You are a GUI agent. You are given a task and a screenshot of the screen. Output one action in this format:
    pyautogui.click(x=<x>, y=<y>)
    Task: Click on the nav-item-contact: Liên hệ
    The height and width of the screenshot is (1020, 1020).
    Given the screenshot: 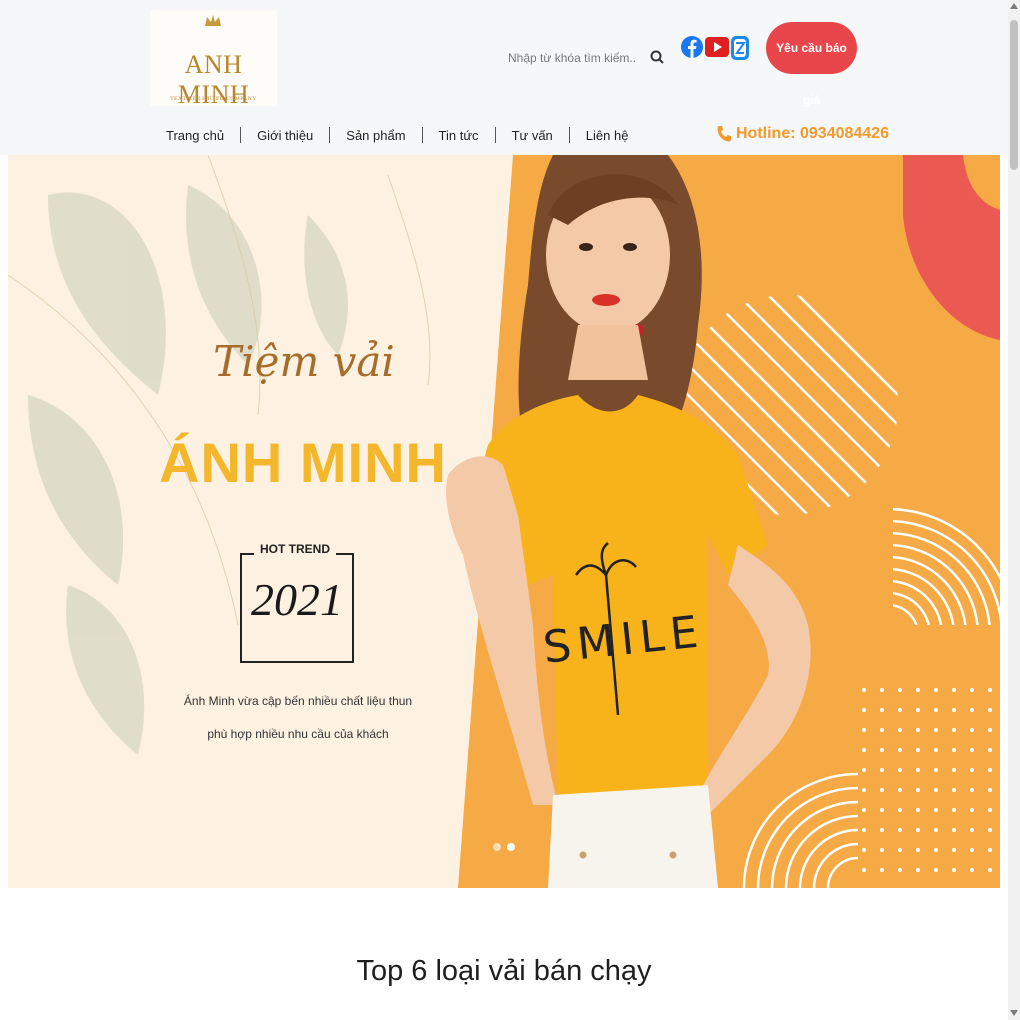 What is the action you would take?
    pyautogui.click(x=607, y=135)
    